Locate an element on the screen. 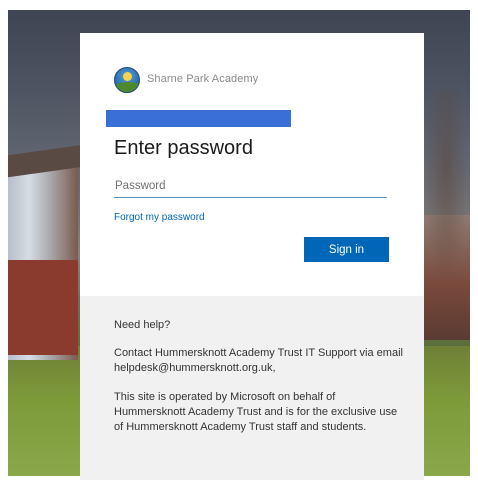 Image resolution: width=478 pixels, height=480 pixels. org-name: Sharne Park Academy is located at coordinates (203, 79).